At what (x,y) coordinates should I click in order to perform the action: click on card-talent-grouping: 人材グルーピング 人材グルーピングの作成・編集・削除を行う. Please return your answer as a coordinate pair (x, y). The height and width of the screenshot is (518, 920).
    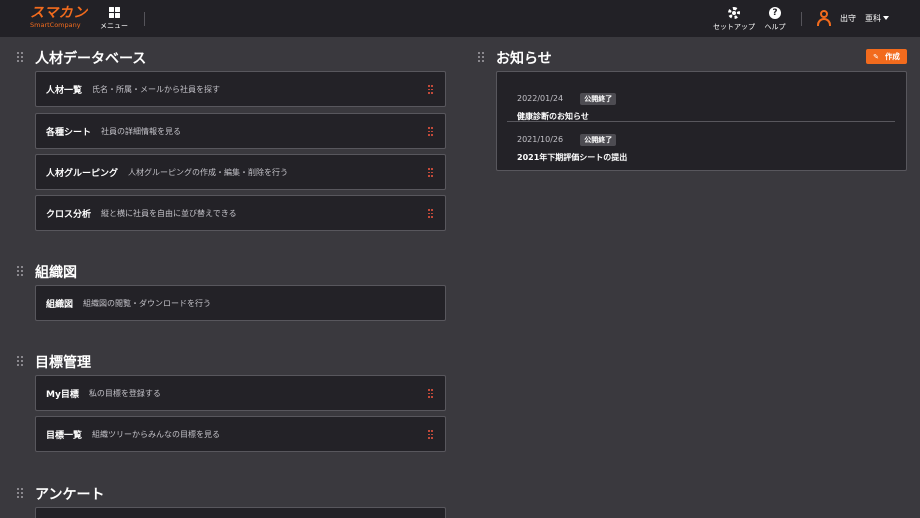
    Looking at the image, I should click on (240, 172).